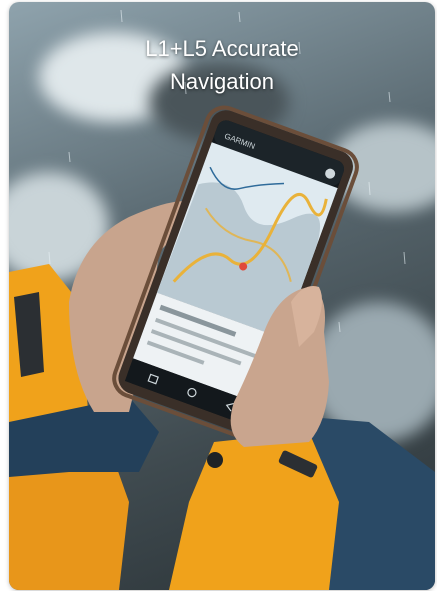 Image resolution: width=437 pixels, height=591 pixels. Describe the element at coordinates (222, 48) in the screenshot. I see `headline-line-1: L1+L5 Accurate` at that location.